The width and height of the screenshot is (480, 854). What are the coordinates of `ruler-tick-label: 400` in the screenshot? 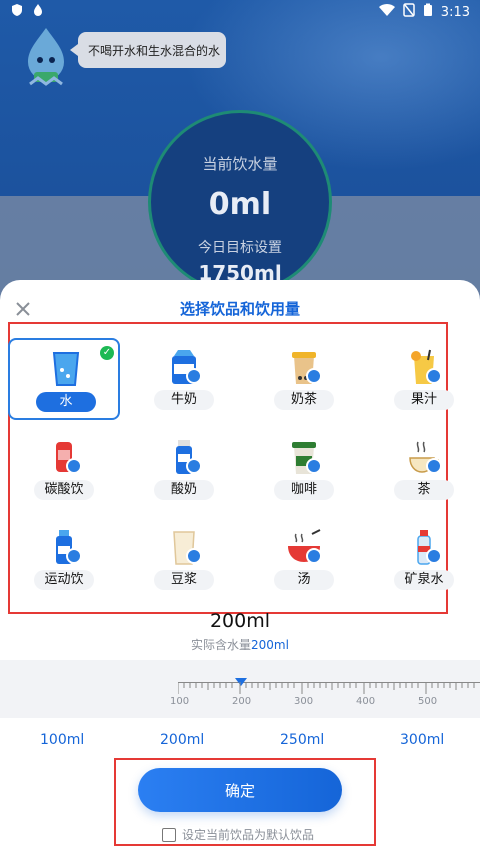 It's located at (366, 701).